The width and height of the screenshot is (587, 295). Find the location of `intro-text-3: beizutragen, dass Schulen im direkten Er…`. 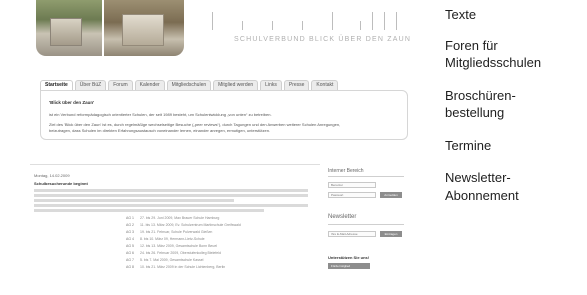

intro-text-3: beizutragen, dass Schulen im direkten Er… is located at coordinates (160, 130).